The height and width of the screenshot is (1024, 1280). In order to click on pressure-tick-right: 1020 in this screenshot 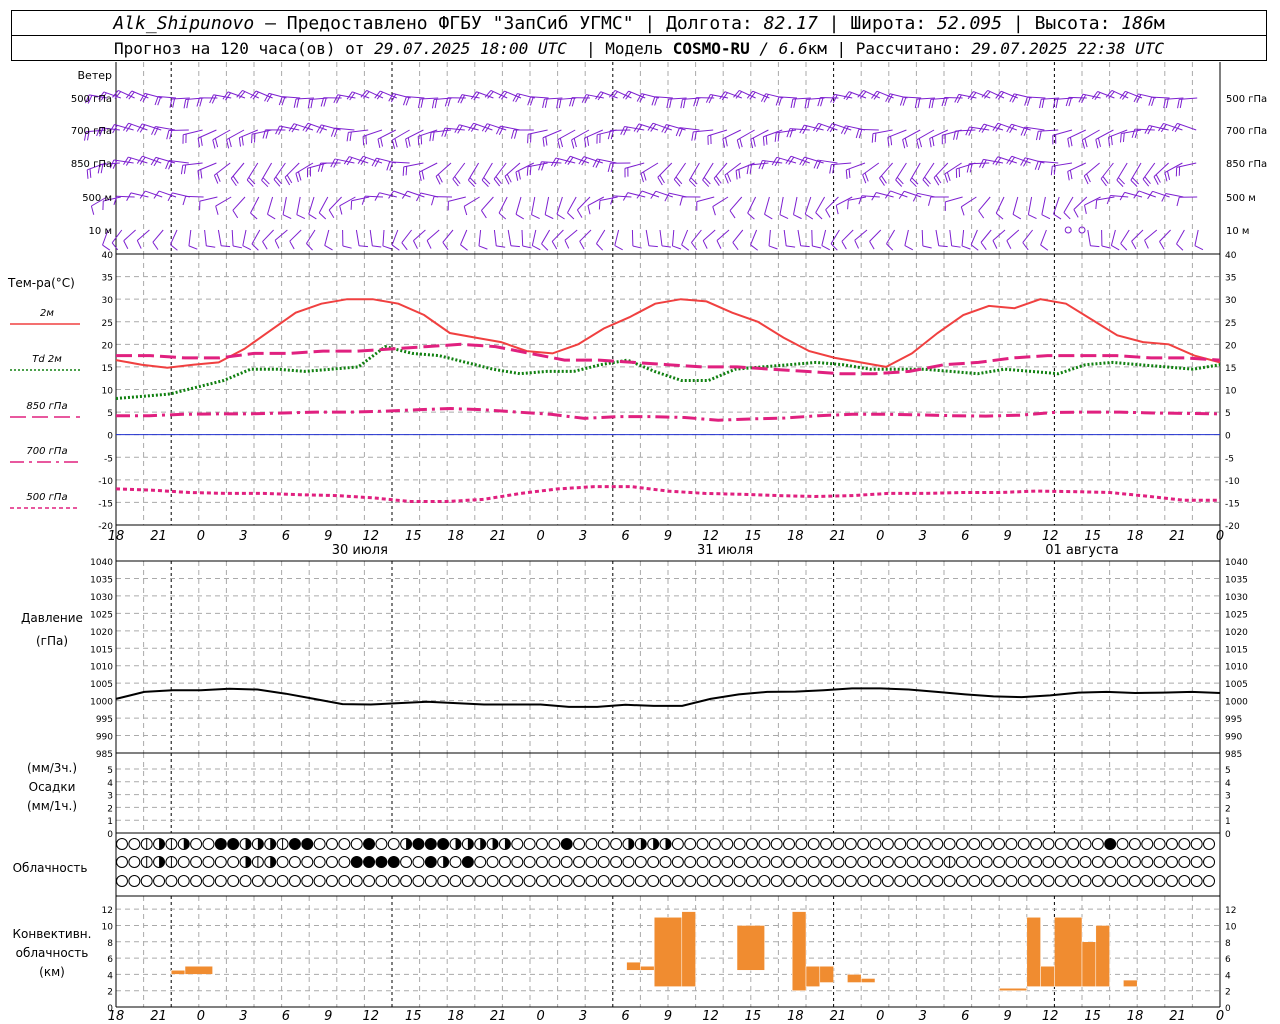, I will do `click(1236, 633)`.